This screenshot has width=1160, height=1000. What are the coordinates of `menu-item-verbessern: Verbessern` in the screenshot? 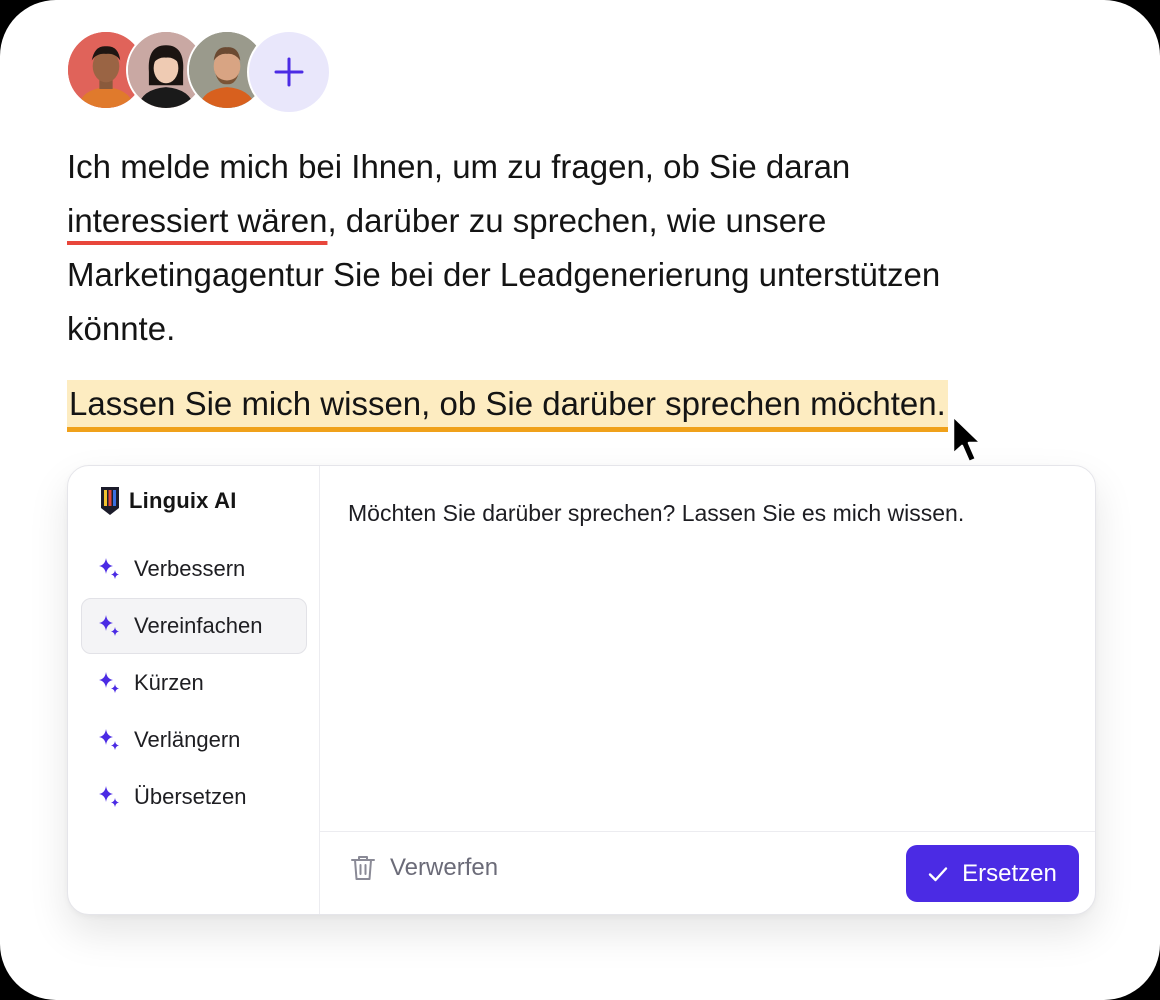 It's located at (194, 569).